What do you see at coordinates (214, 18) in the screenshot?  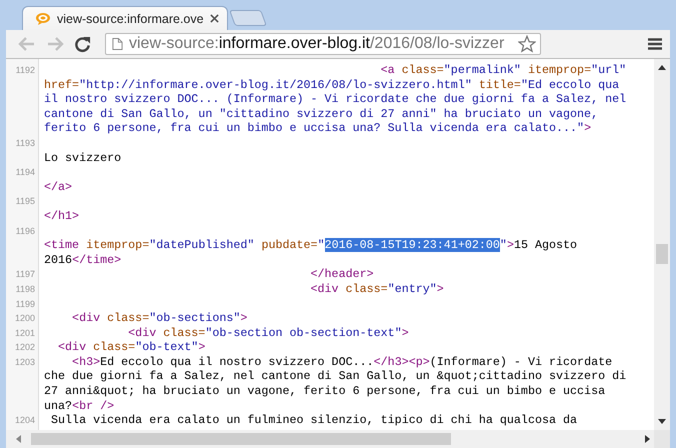 I see `close-icon` at bounding box center [214, 18].